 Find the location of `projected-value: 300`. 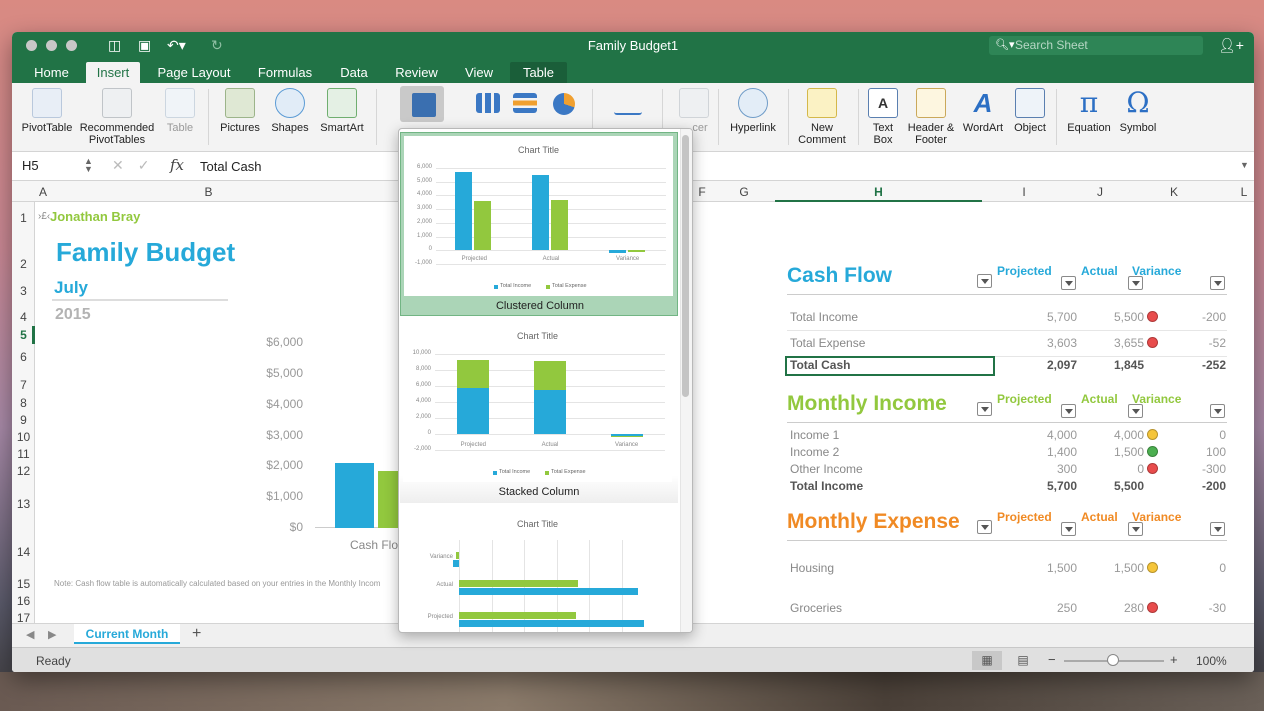

projected-value: 300 is located at coordinates (1047, 469).